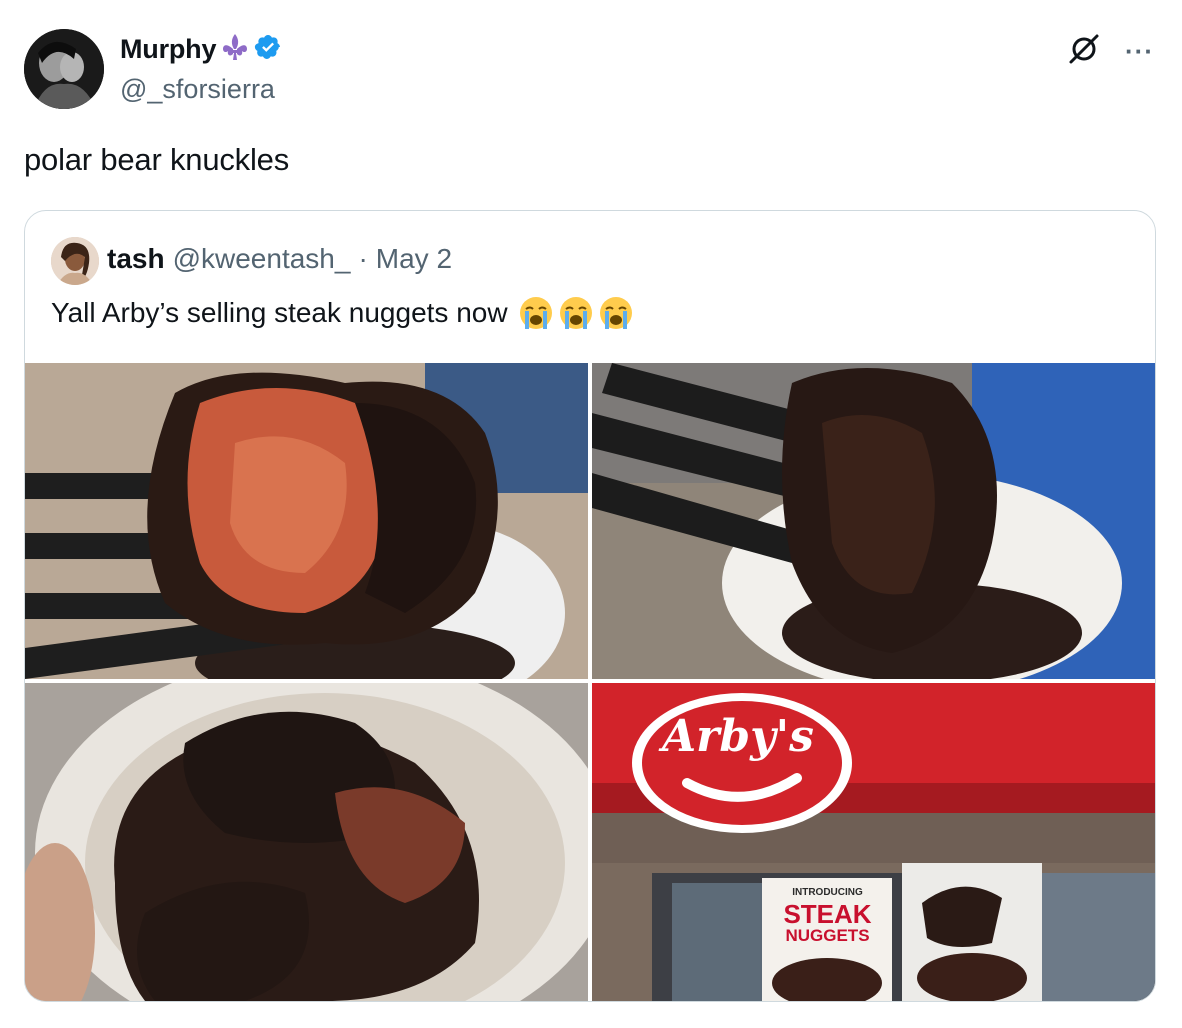  What do you see at coordinates (827, 892) in the screenshot?
I see `poster-introducing-text: INTRODUCING` at bounding box center [827, 892].